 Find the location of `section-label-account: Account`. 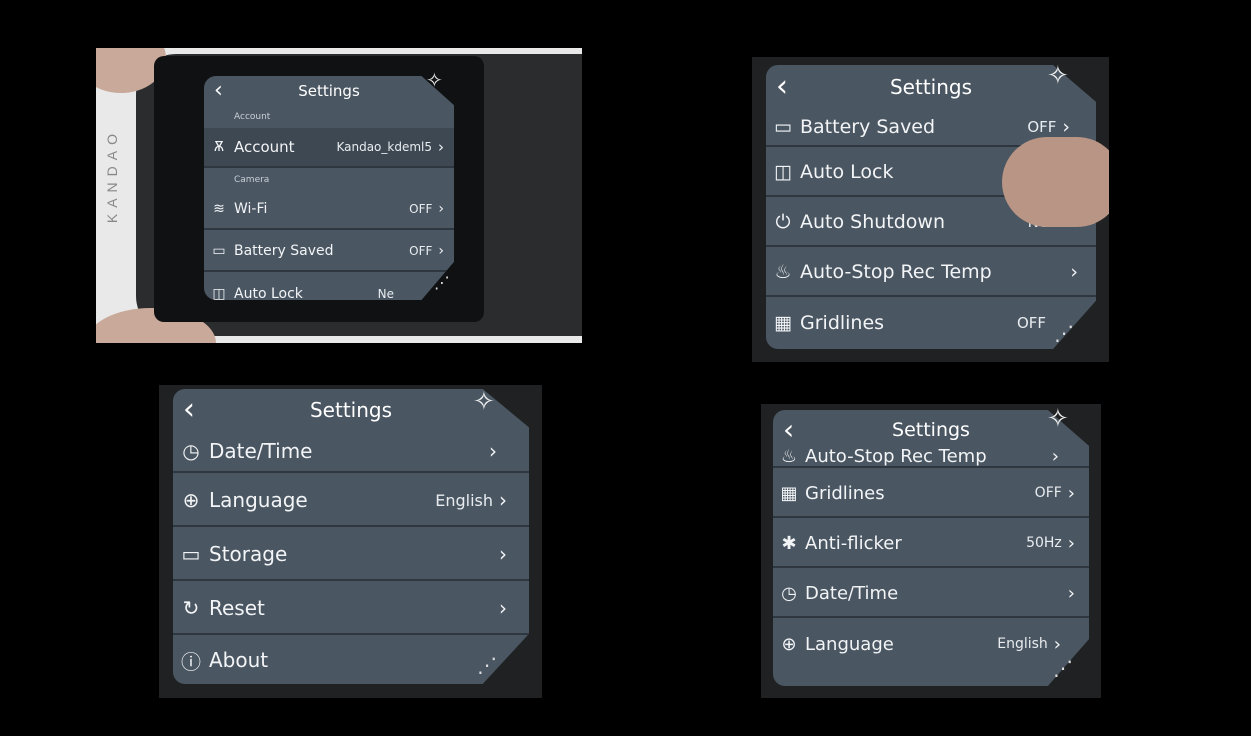

section-label-account: Account is located at coordinates (252, 117).